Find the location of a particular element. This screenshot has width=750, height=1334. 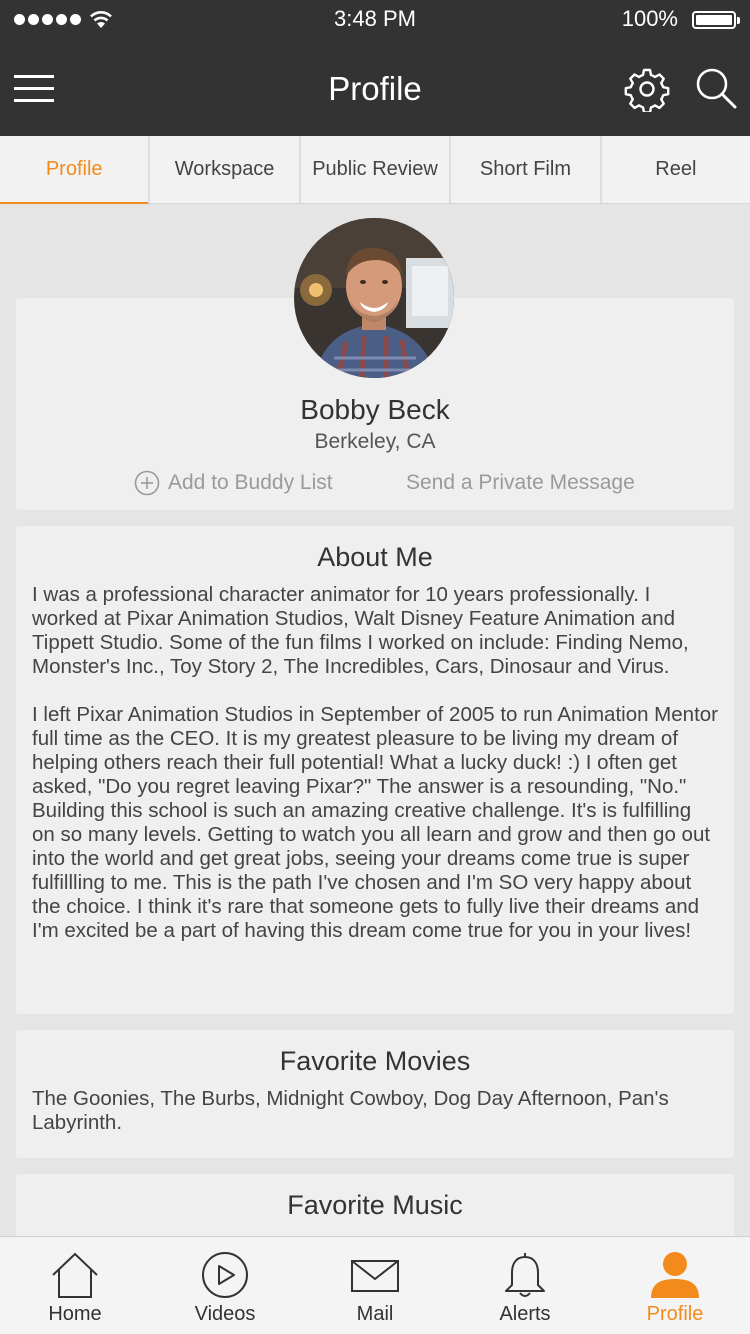

tabbar-item-videos: Videos is located at coordinates (225, 1285).